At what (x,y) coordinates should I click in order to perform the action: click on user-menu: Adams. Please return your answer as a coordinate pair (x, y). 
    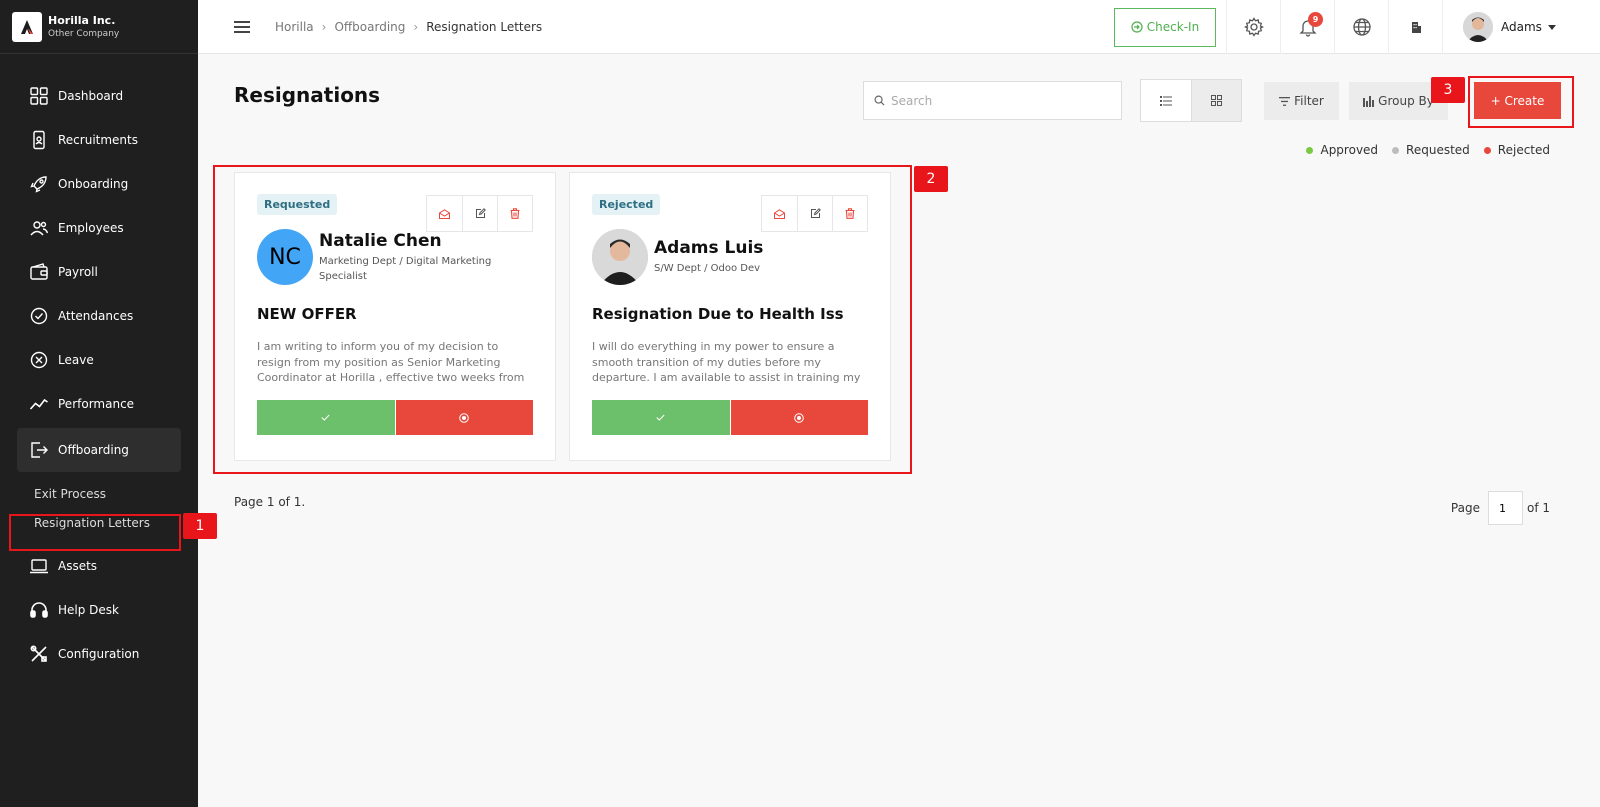
    Looking at the image, I should click on (1504, 27).